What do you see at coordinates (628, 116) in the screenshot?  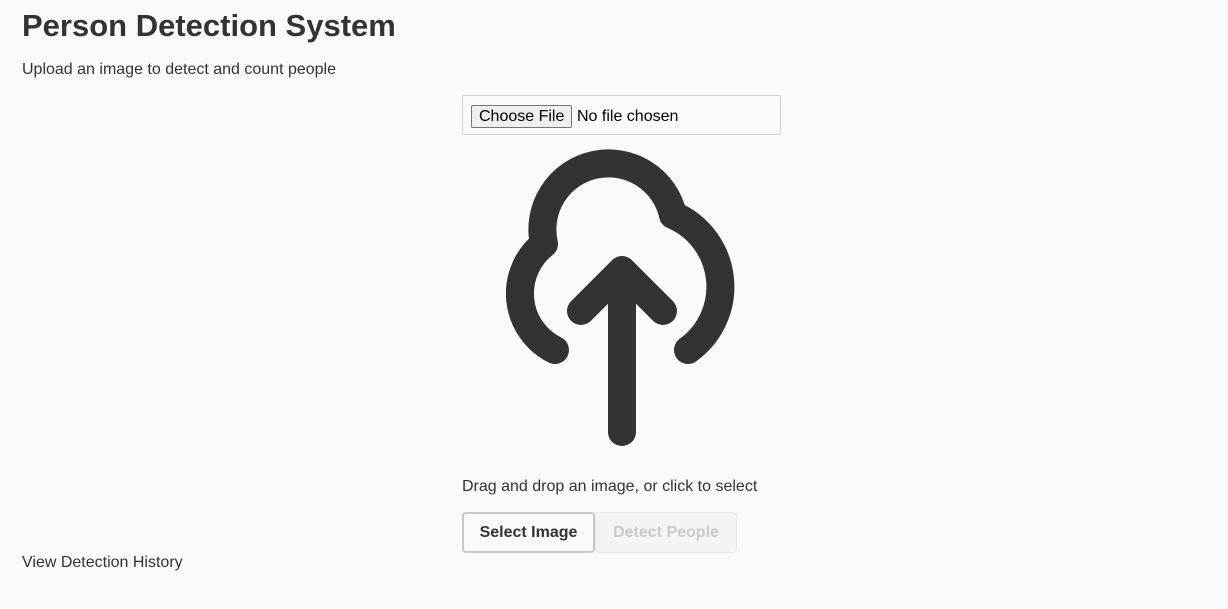 I see `file-status-text: No file chosen` at bounding box center [628, 116].